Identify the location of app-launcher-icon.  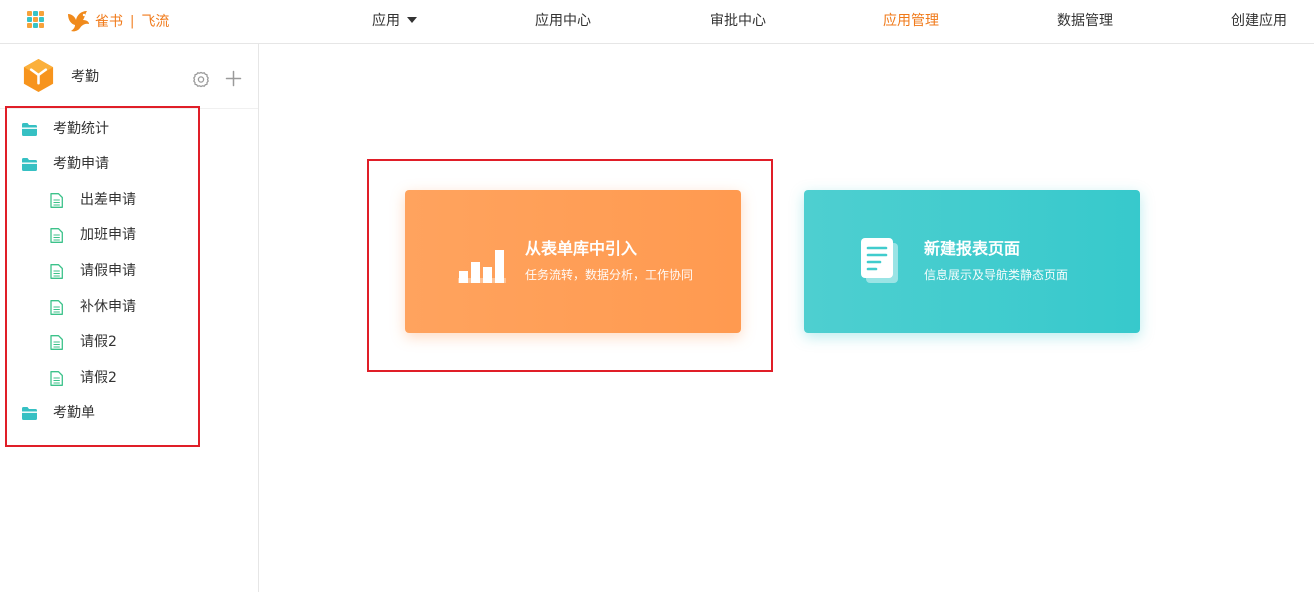
(35, 19).